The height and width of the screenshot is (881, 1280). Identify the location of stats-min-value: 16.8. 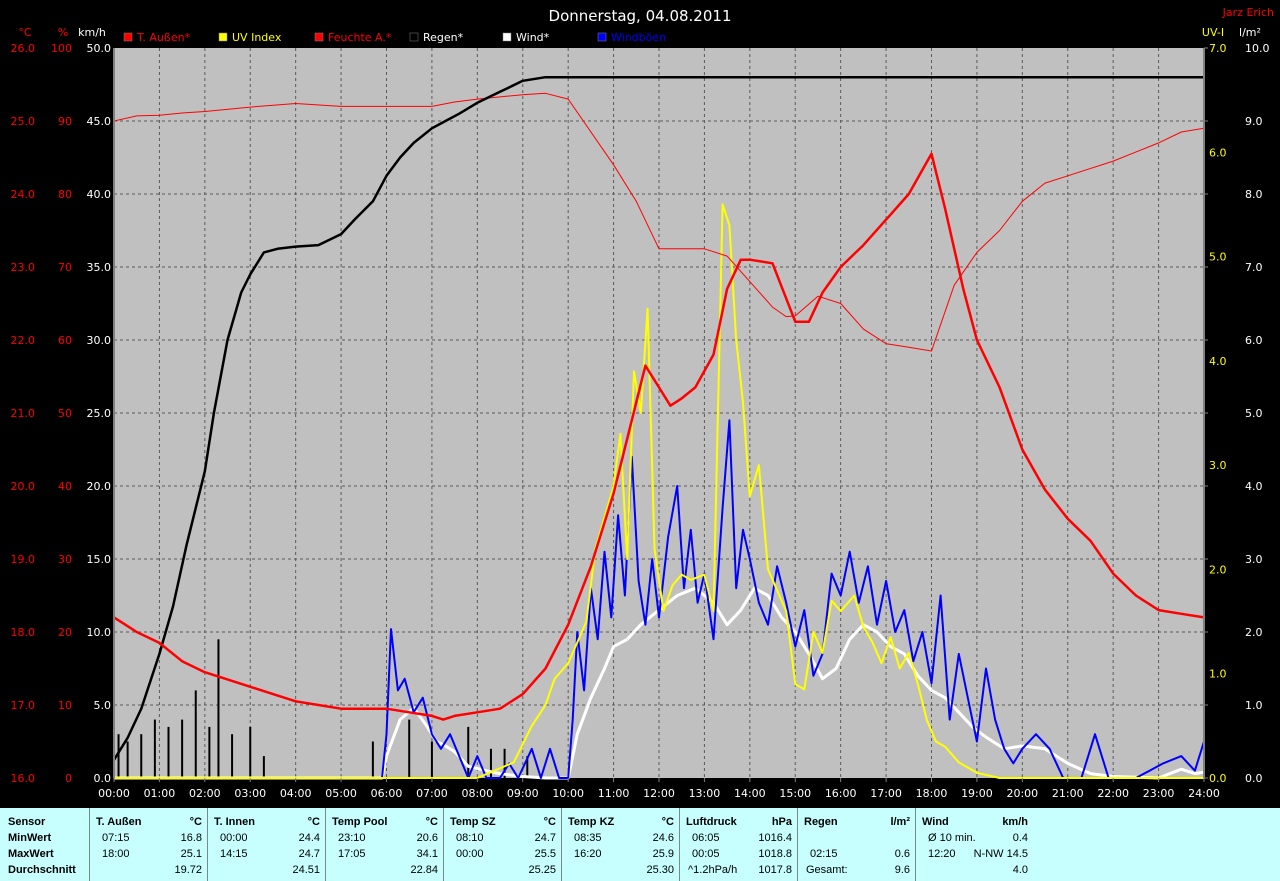
(191, 838).